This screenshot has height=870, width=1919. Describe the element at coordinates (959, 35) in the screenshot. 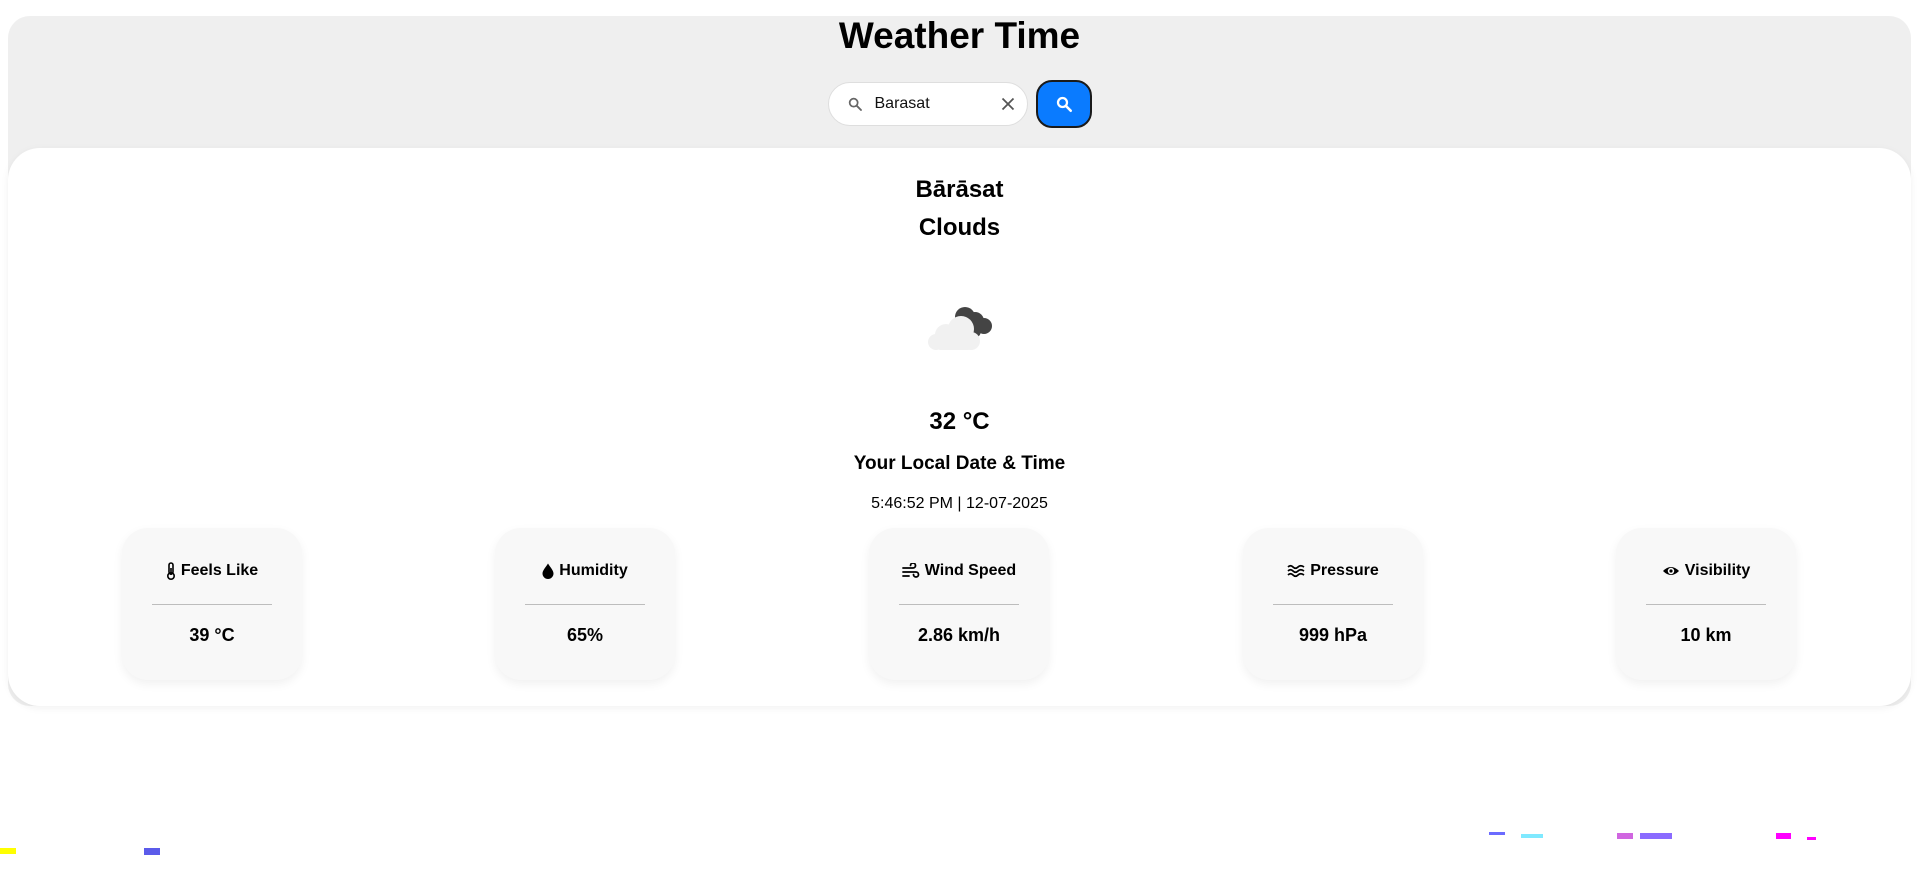

I see `page-title: Weather Time` at that location.